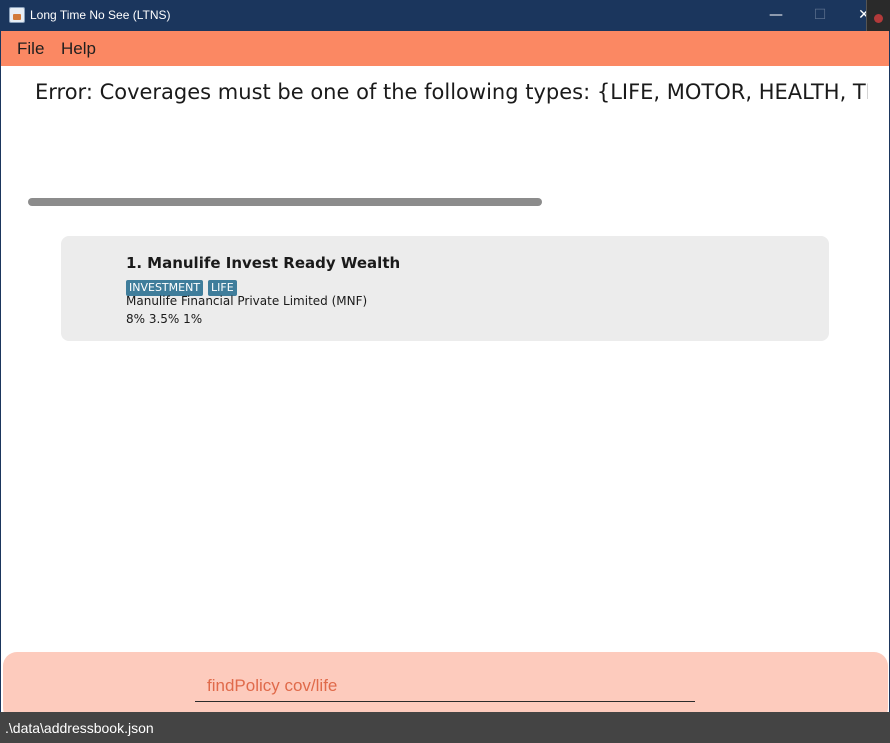  What do you see at coordinates (0, 371) in the screenshot?
I see `window-border-left` at bounding box center [0, 371].